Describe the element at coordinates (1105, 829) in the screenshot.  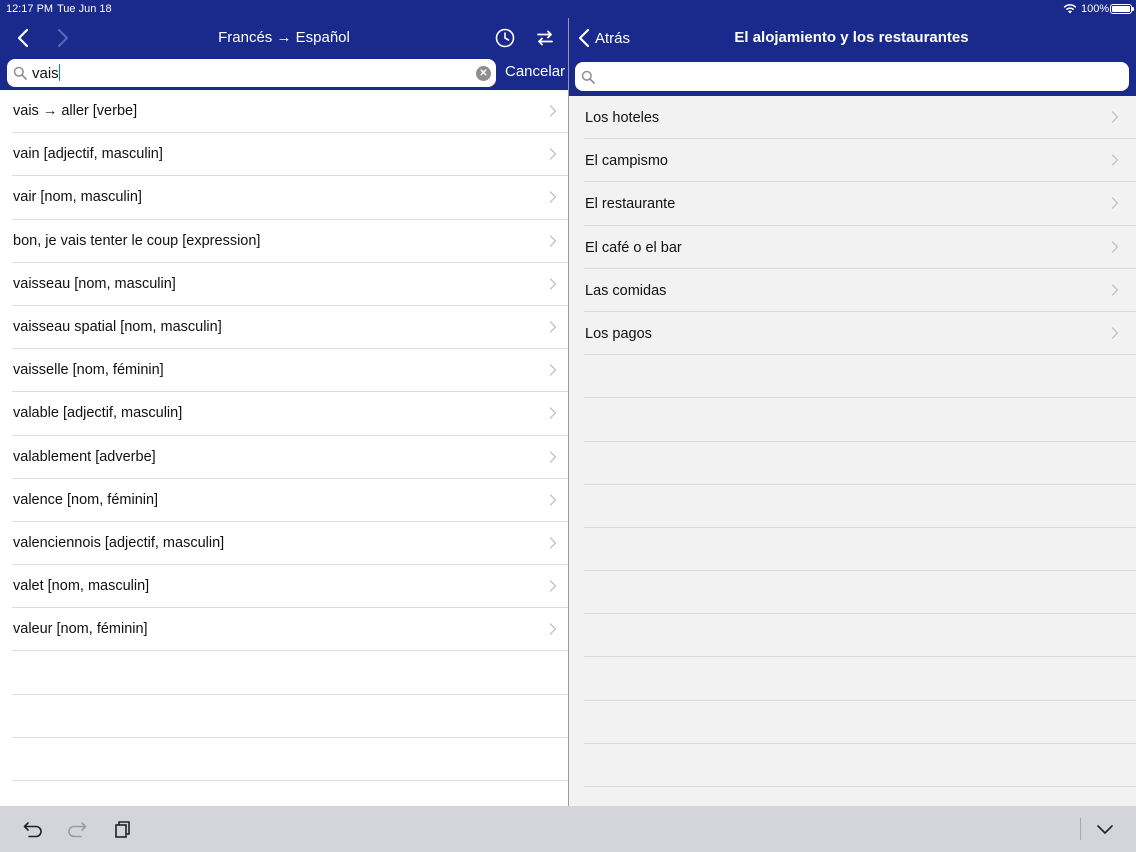
I see `chevron-down-icon` at that location.